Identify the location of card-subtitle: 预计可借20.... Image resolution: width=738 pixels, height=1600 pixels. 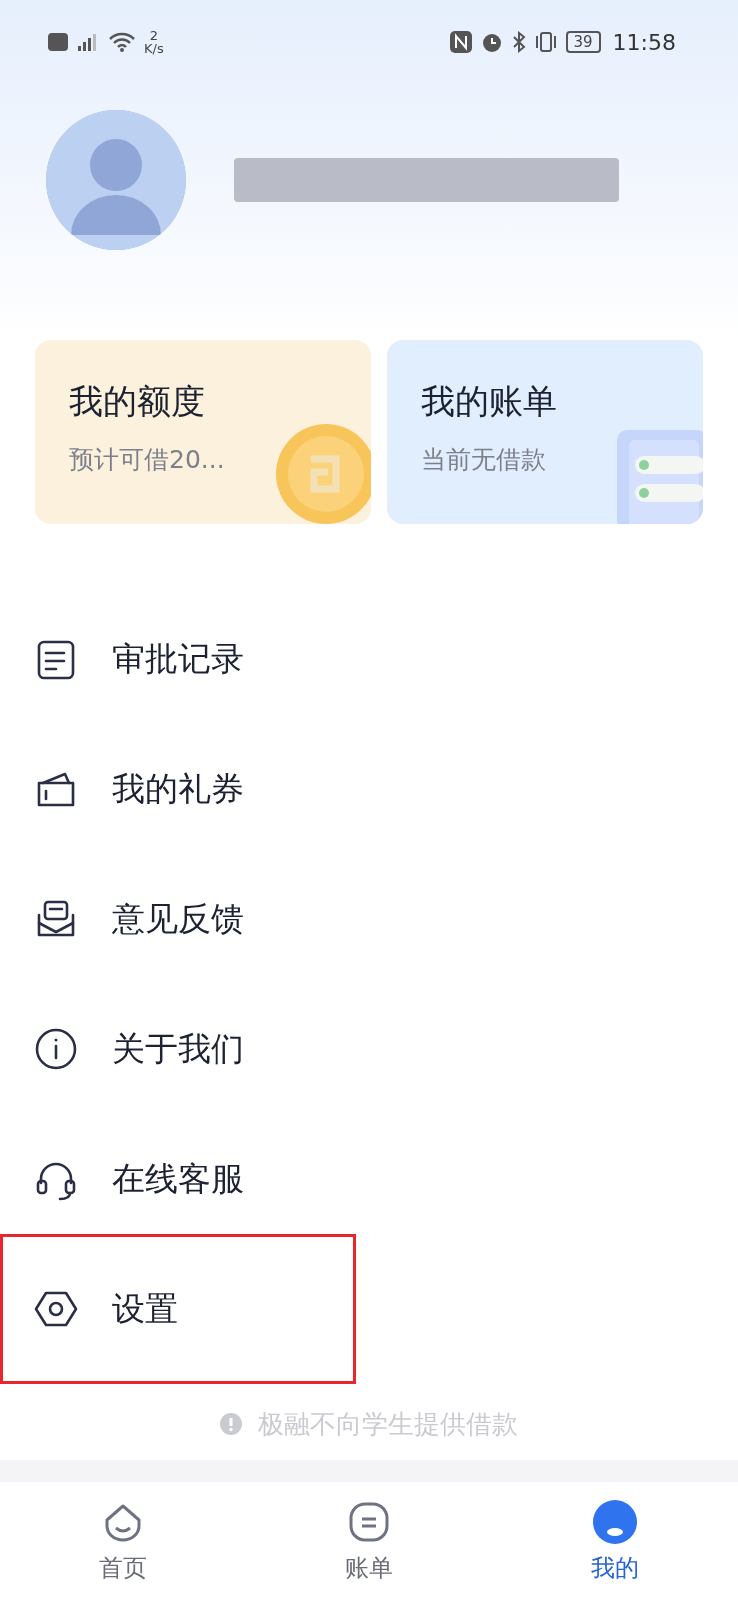
(147, 460).